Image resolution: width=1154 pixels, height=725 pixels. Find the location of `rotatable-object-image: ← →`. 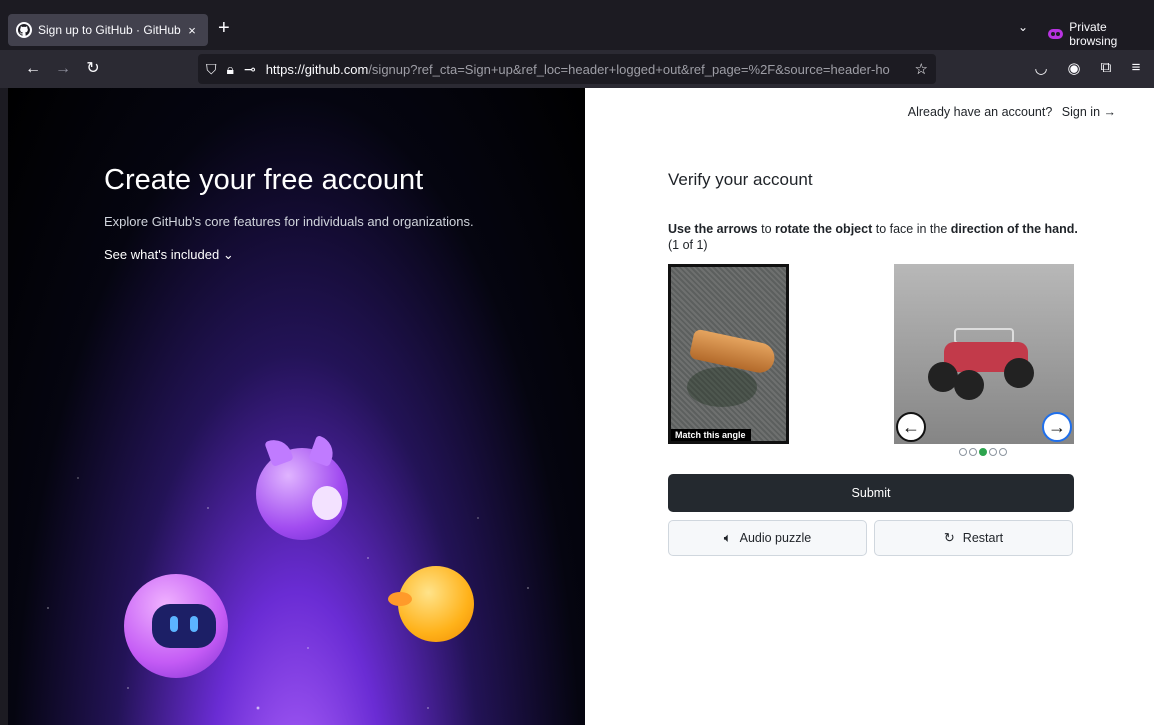

rotatable-object-image: ← → is located at coordinates (984, 354).